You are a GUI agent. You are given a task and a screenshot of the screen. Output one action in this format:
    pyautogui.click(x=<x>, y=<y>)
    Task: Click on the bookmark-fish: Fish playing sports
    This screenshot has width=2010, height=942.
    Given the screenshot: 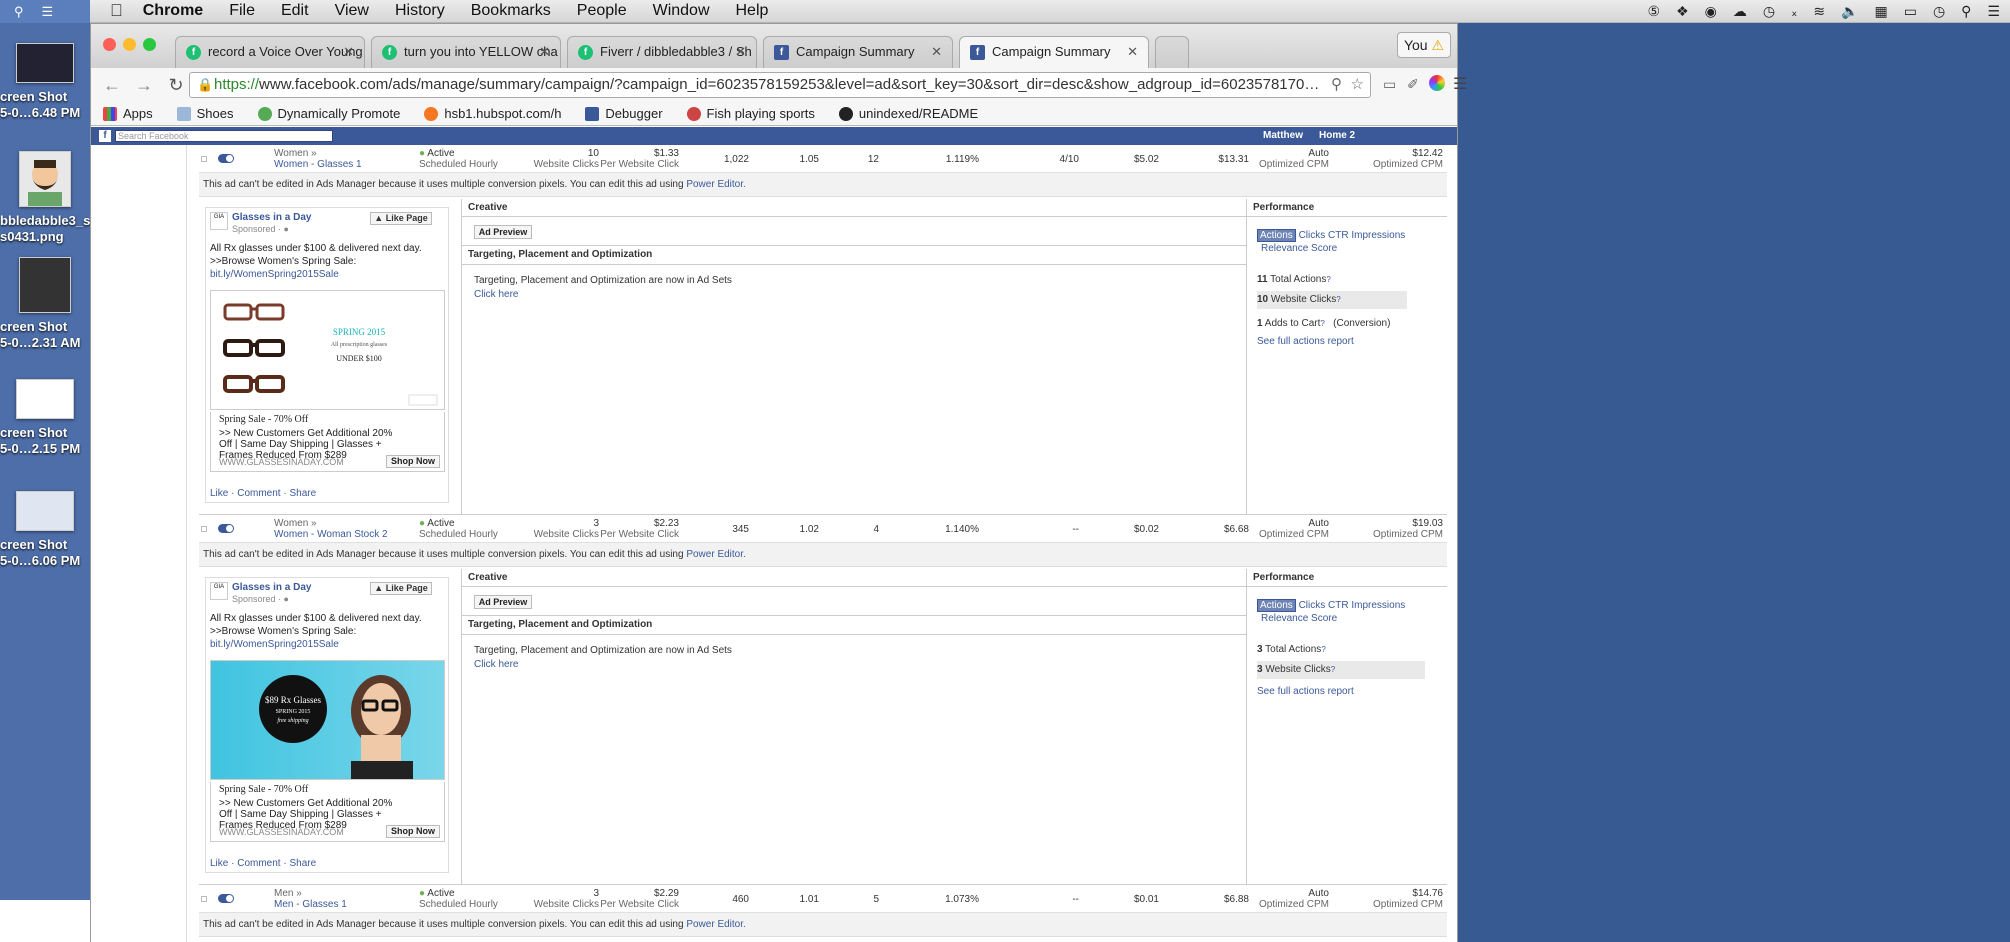 What is the action you would take?
    pyautogui.click(x=750, y=113)
    